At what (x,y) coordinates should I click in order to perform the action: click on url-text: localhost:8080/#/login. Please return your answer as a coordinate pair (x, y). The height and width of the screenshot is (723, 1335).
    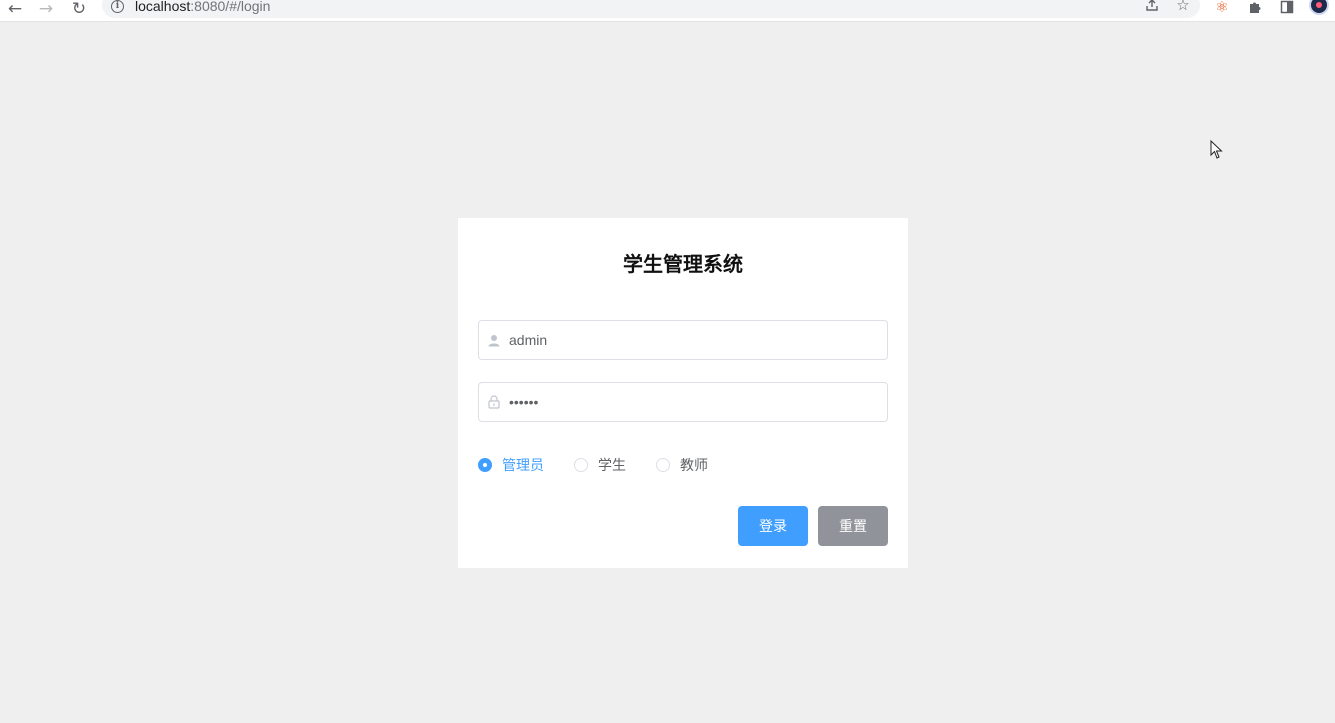
    Looking at the image, I should click on (202, 7).